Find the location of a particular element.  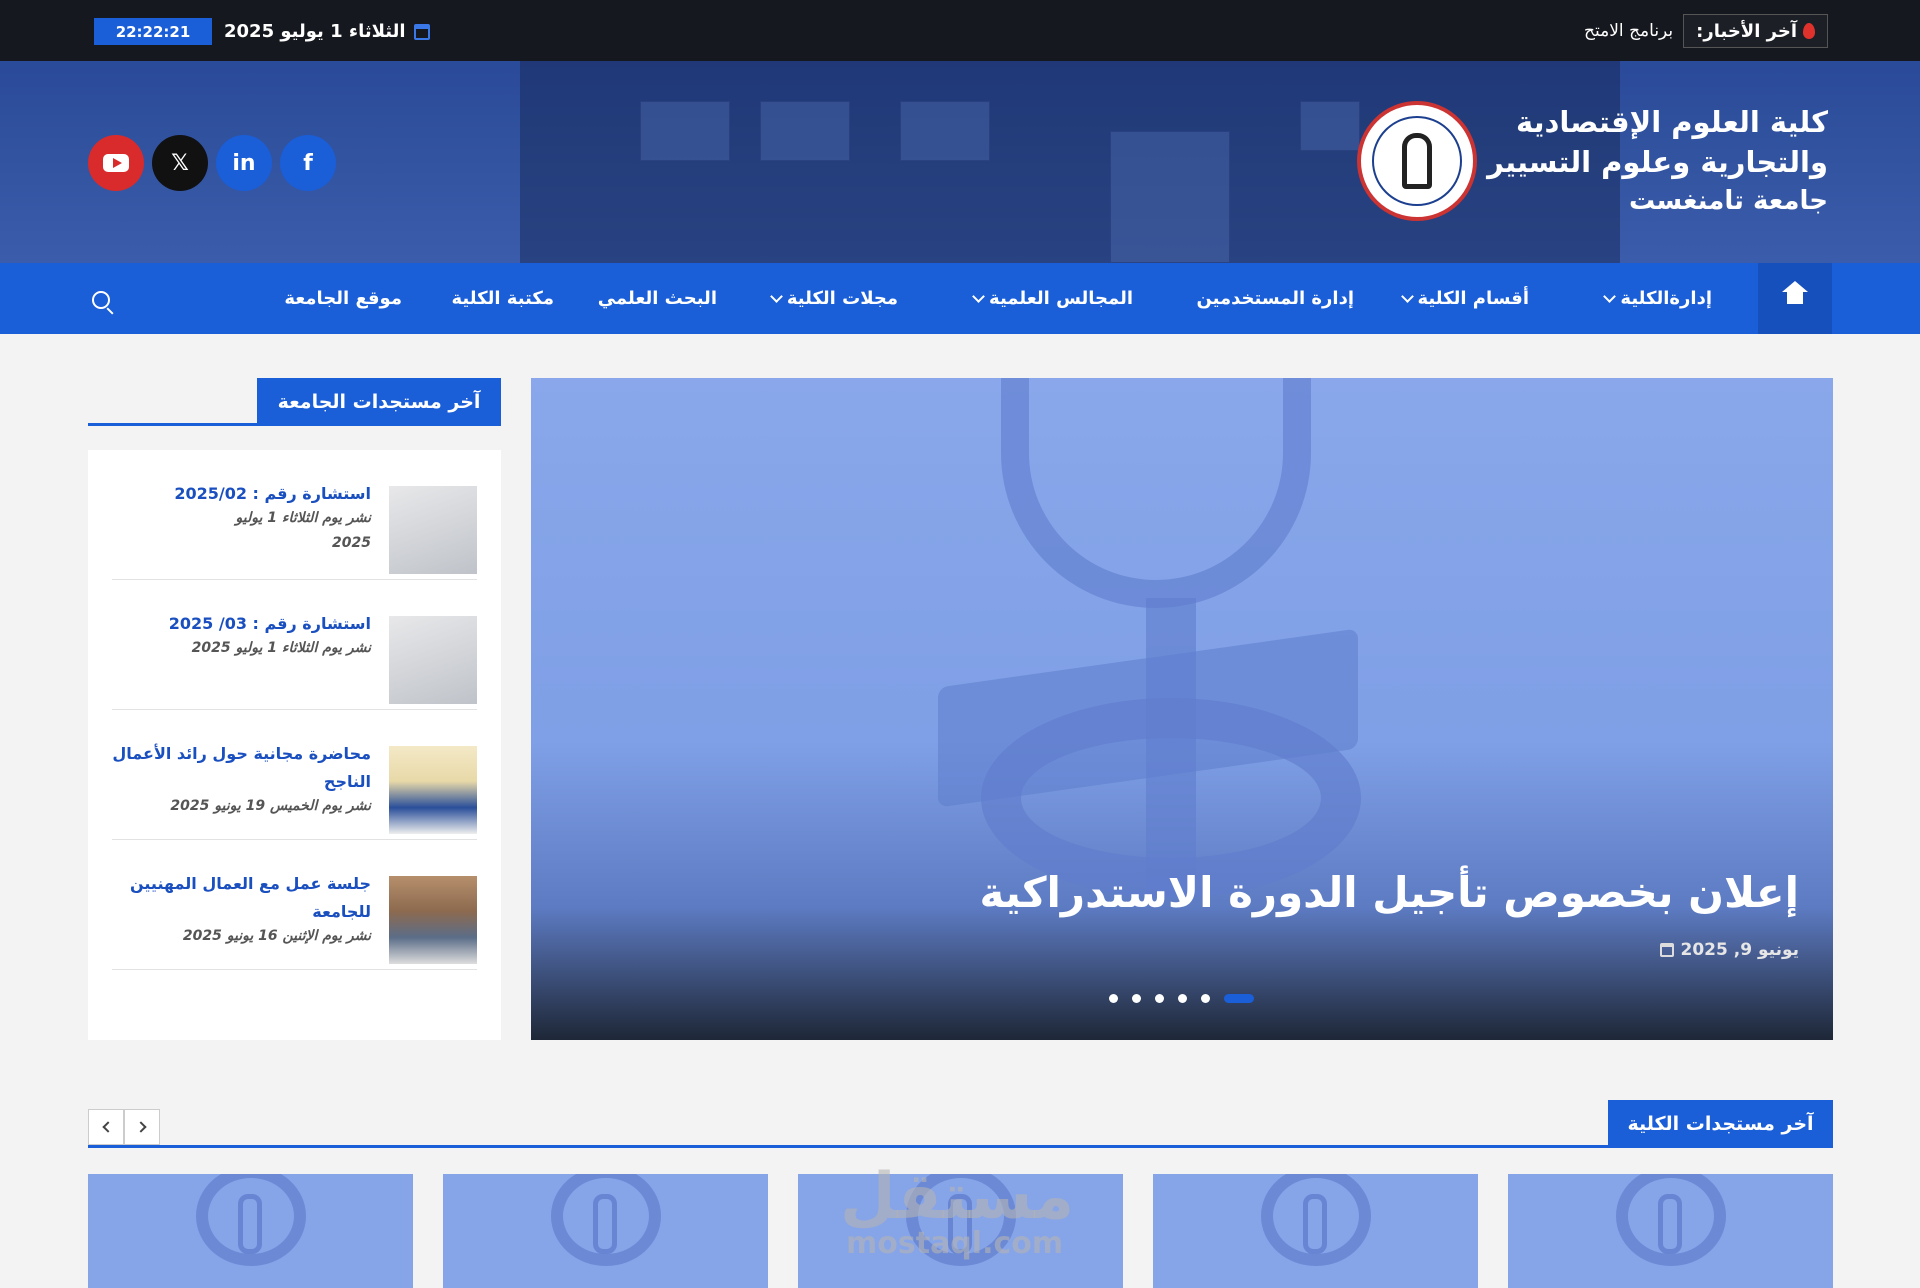

facebook-button: f is located at coordinates (308, 163).